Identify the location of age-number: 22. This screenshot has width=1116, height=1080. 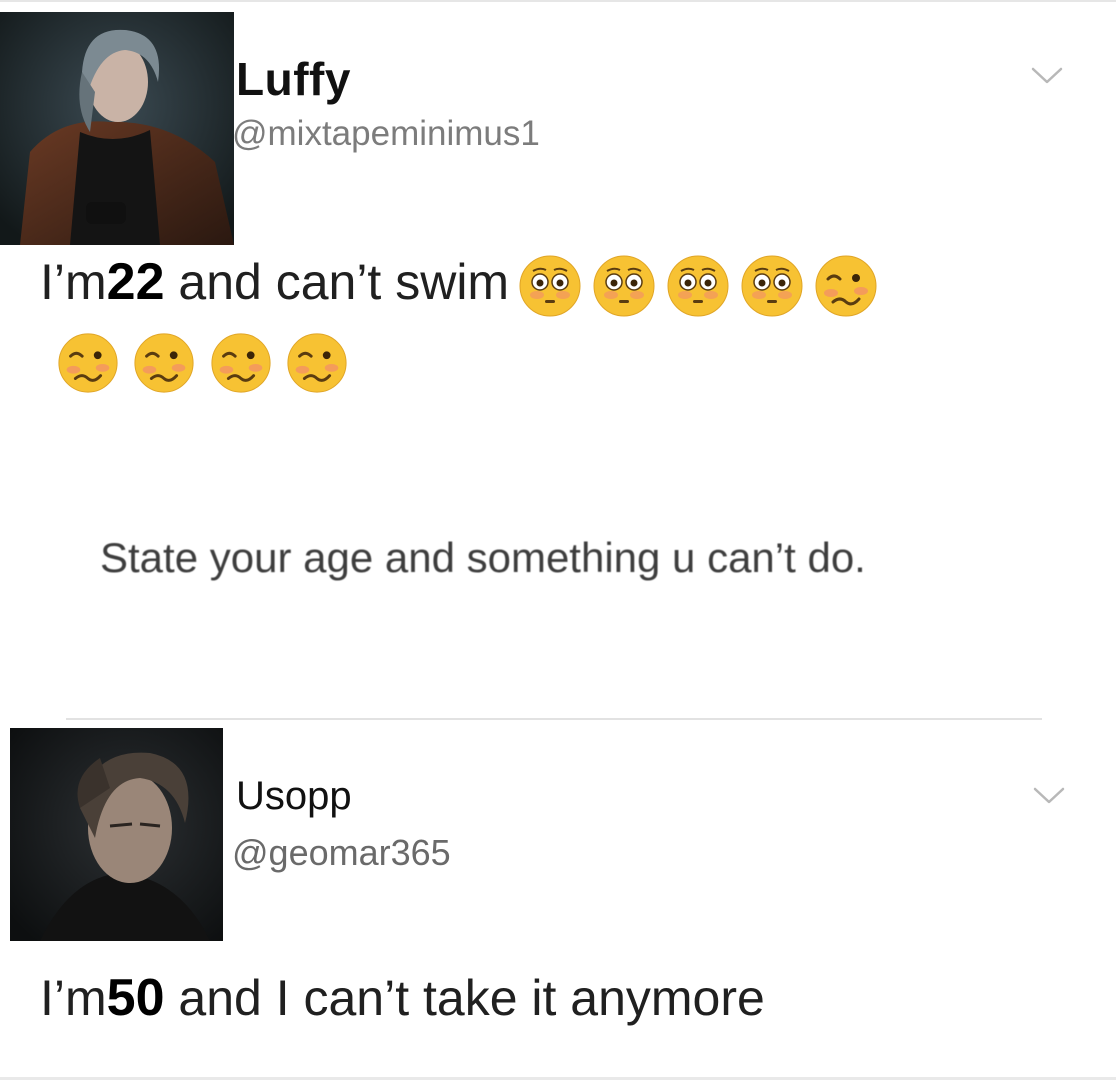
(135, 282).